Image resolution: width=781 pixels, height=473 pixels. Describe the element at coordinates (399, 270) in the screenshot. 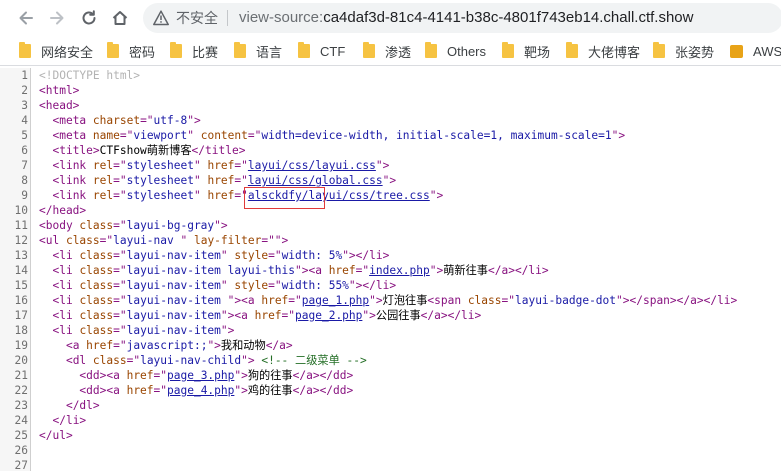

I see `source-link: index.php` at that location.